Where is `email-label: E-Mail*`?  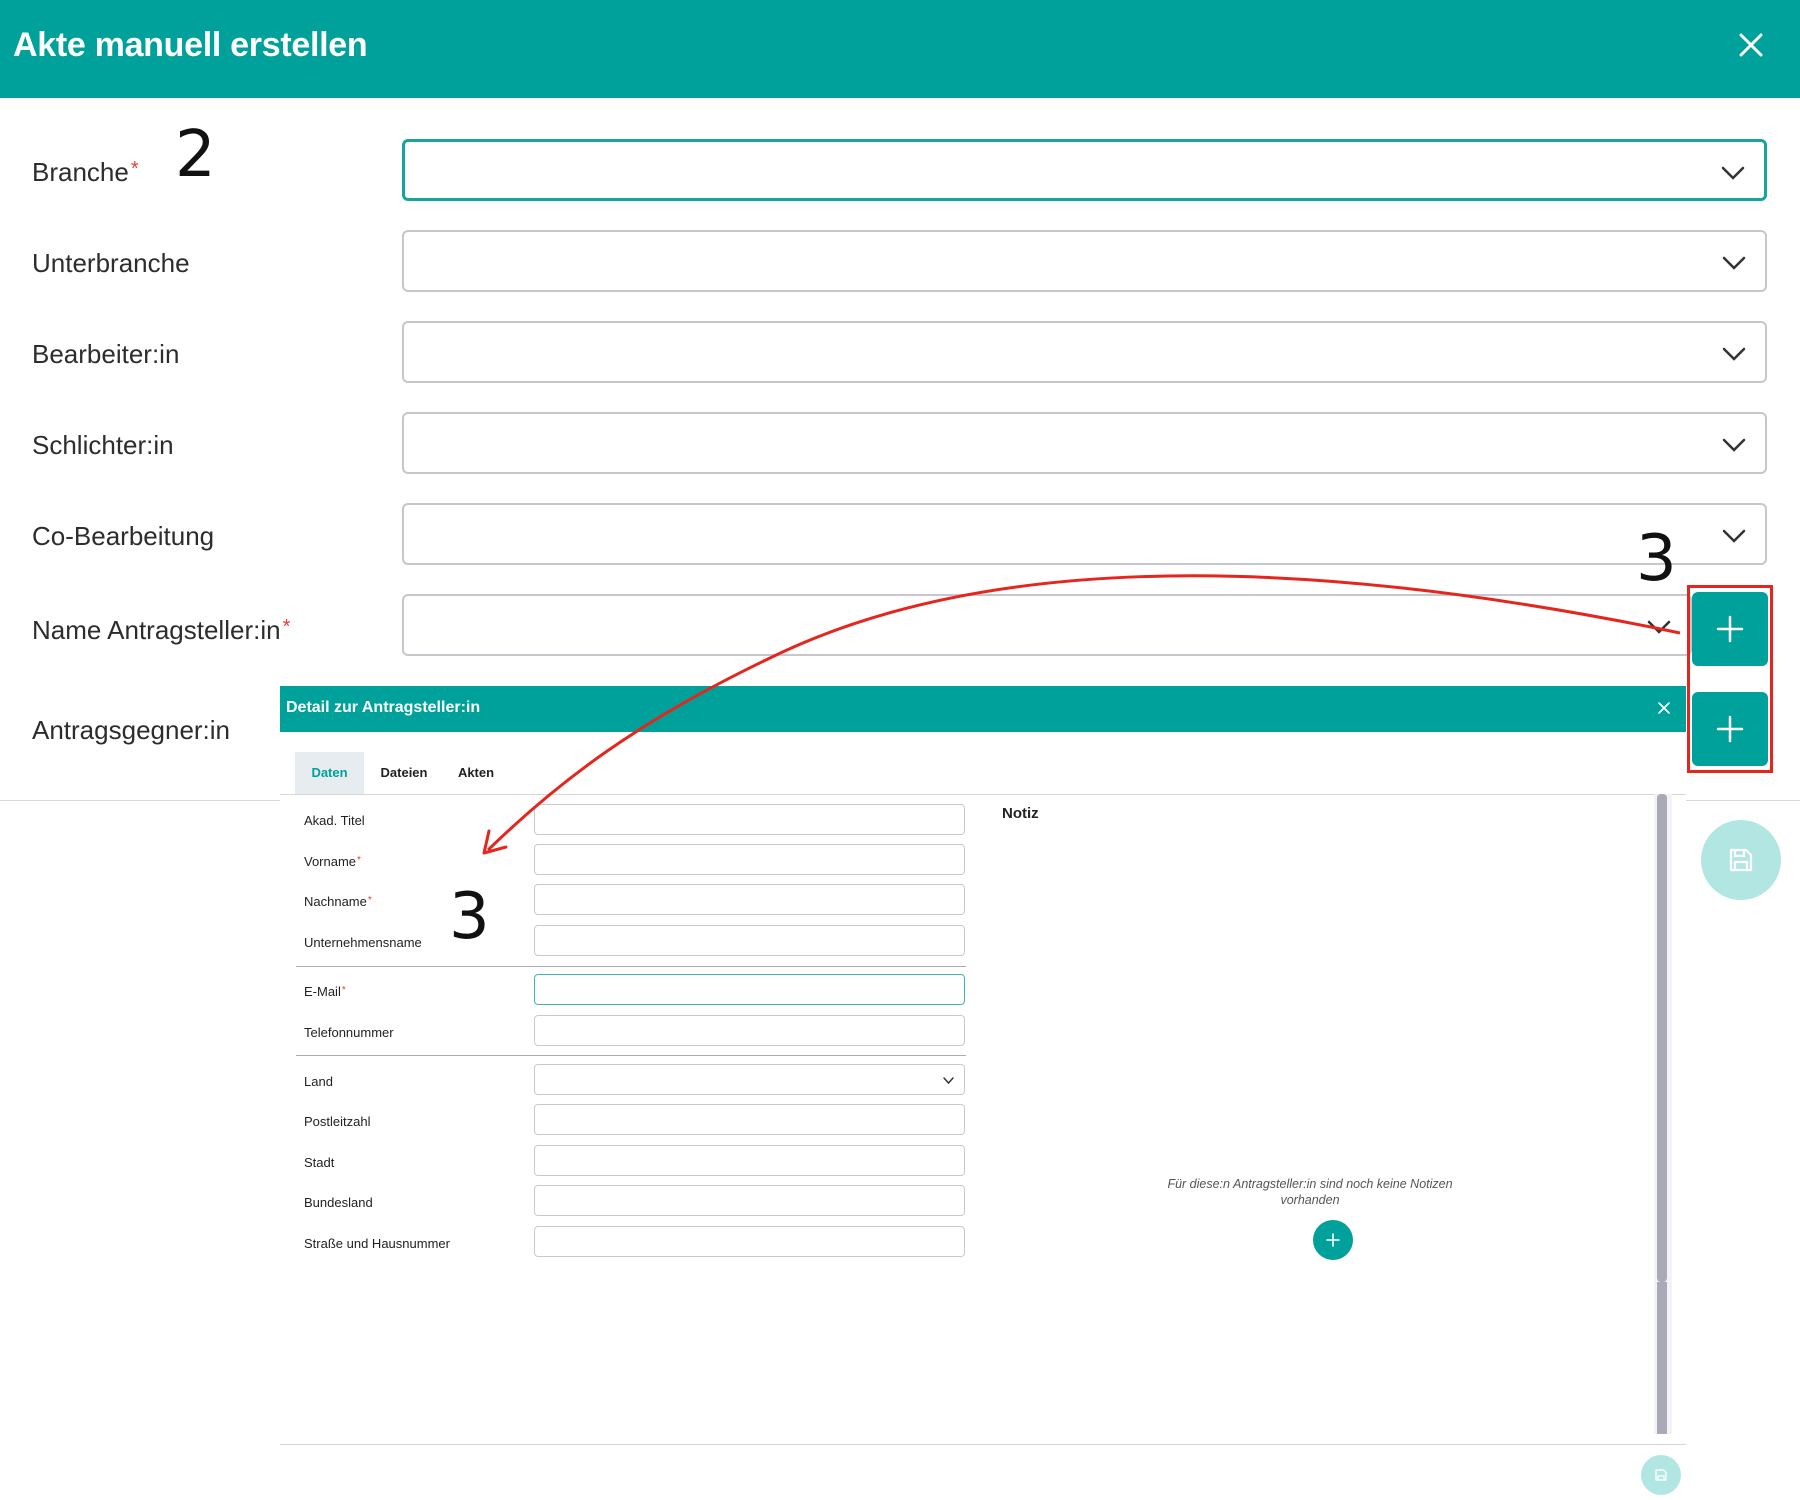
email-label: E-Mail* is located at coordinates (325, 991).